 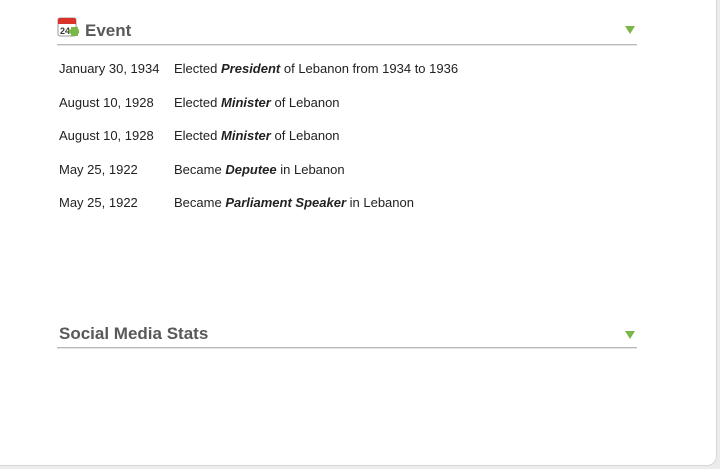 What do you see at coordinates (68, 27) in the screenshot?
I see `calendar-add-icon: 24` at bounding box center [68, 27].